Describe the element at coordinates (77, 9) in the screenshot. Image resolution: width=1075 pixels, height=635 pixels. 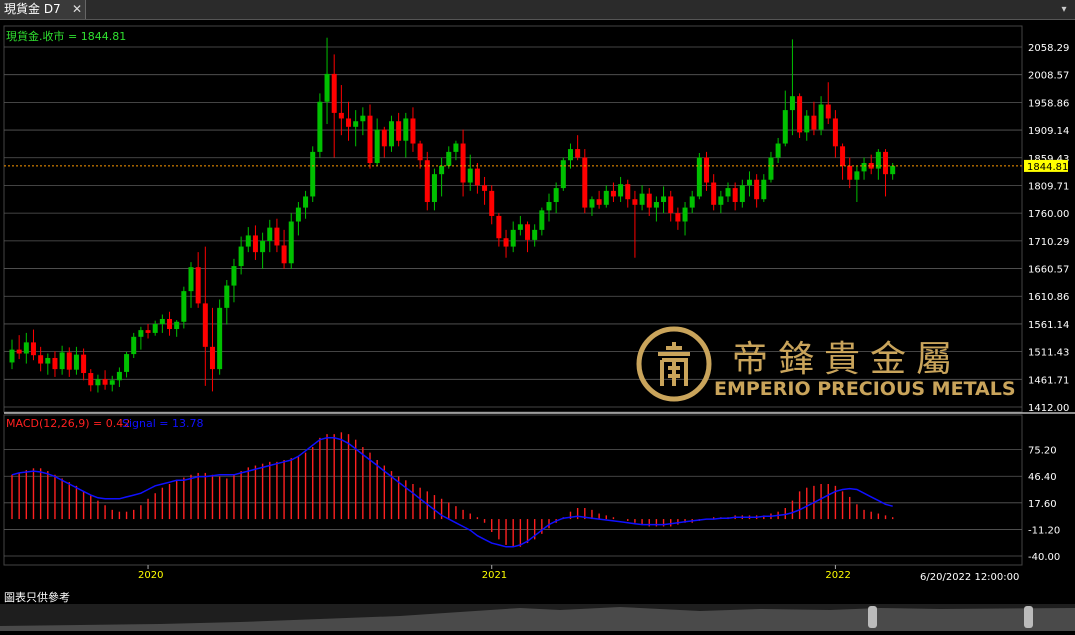
I see `close-icon: ✕` at that location.